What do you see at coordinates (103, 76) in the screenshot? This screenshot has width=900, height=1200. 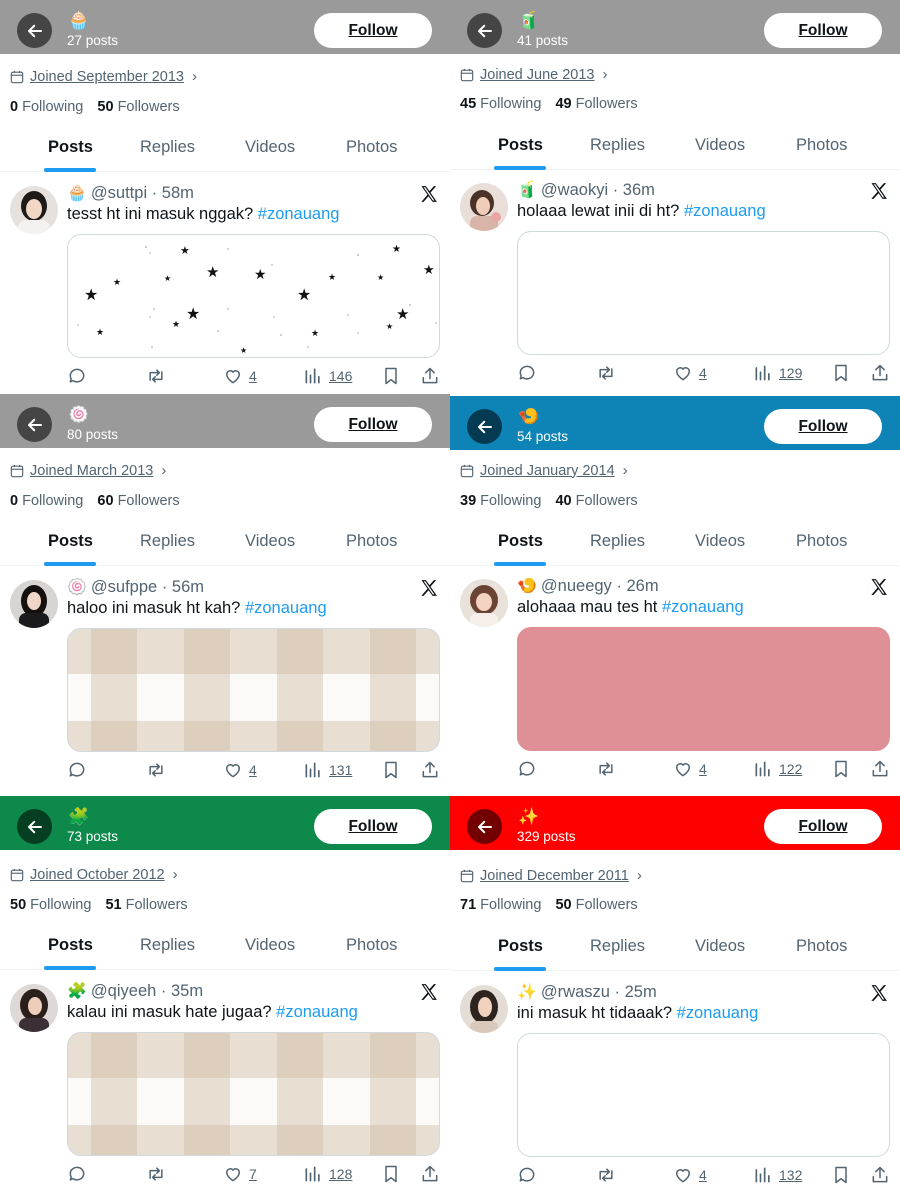 I see `joined-date-link: Joined September 2013 ›` at bounding box center [103, 76].